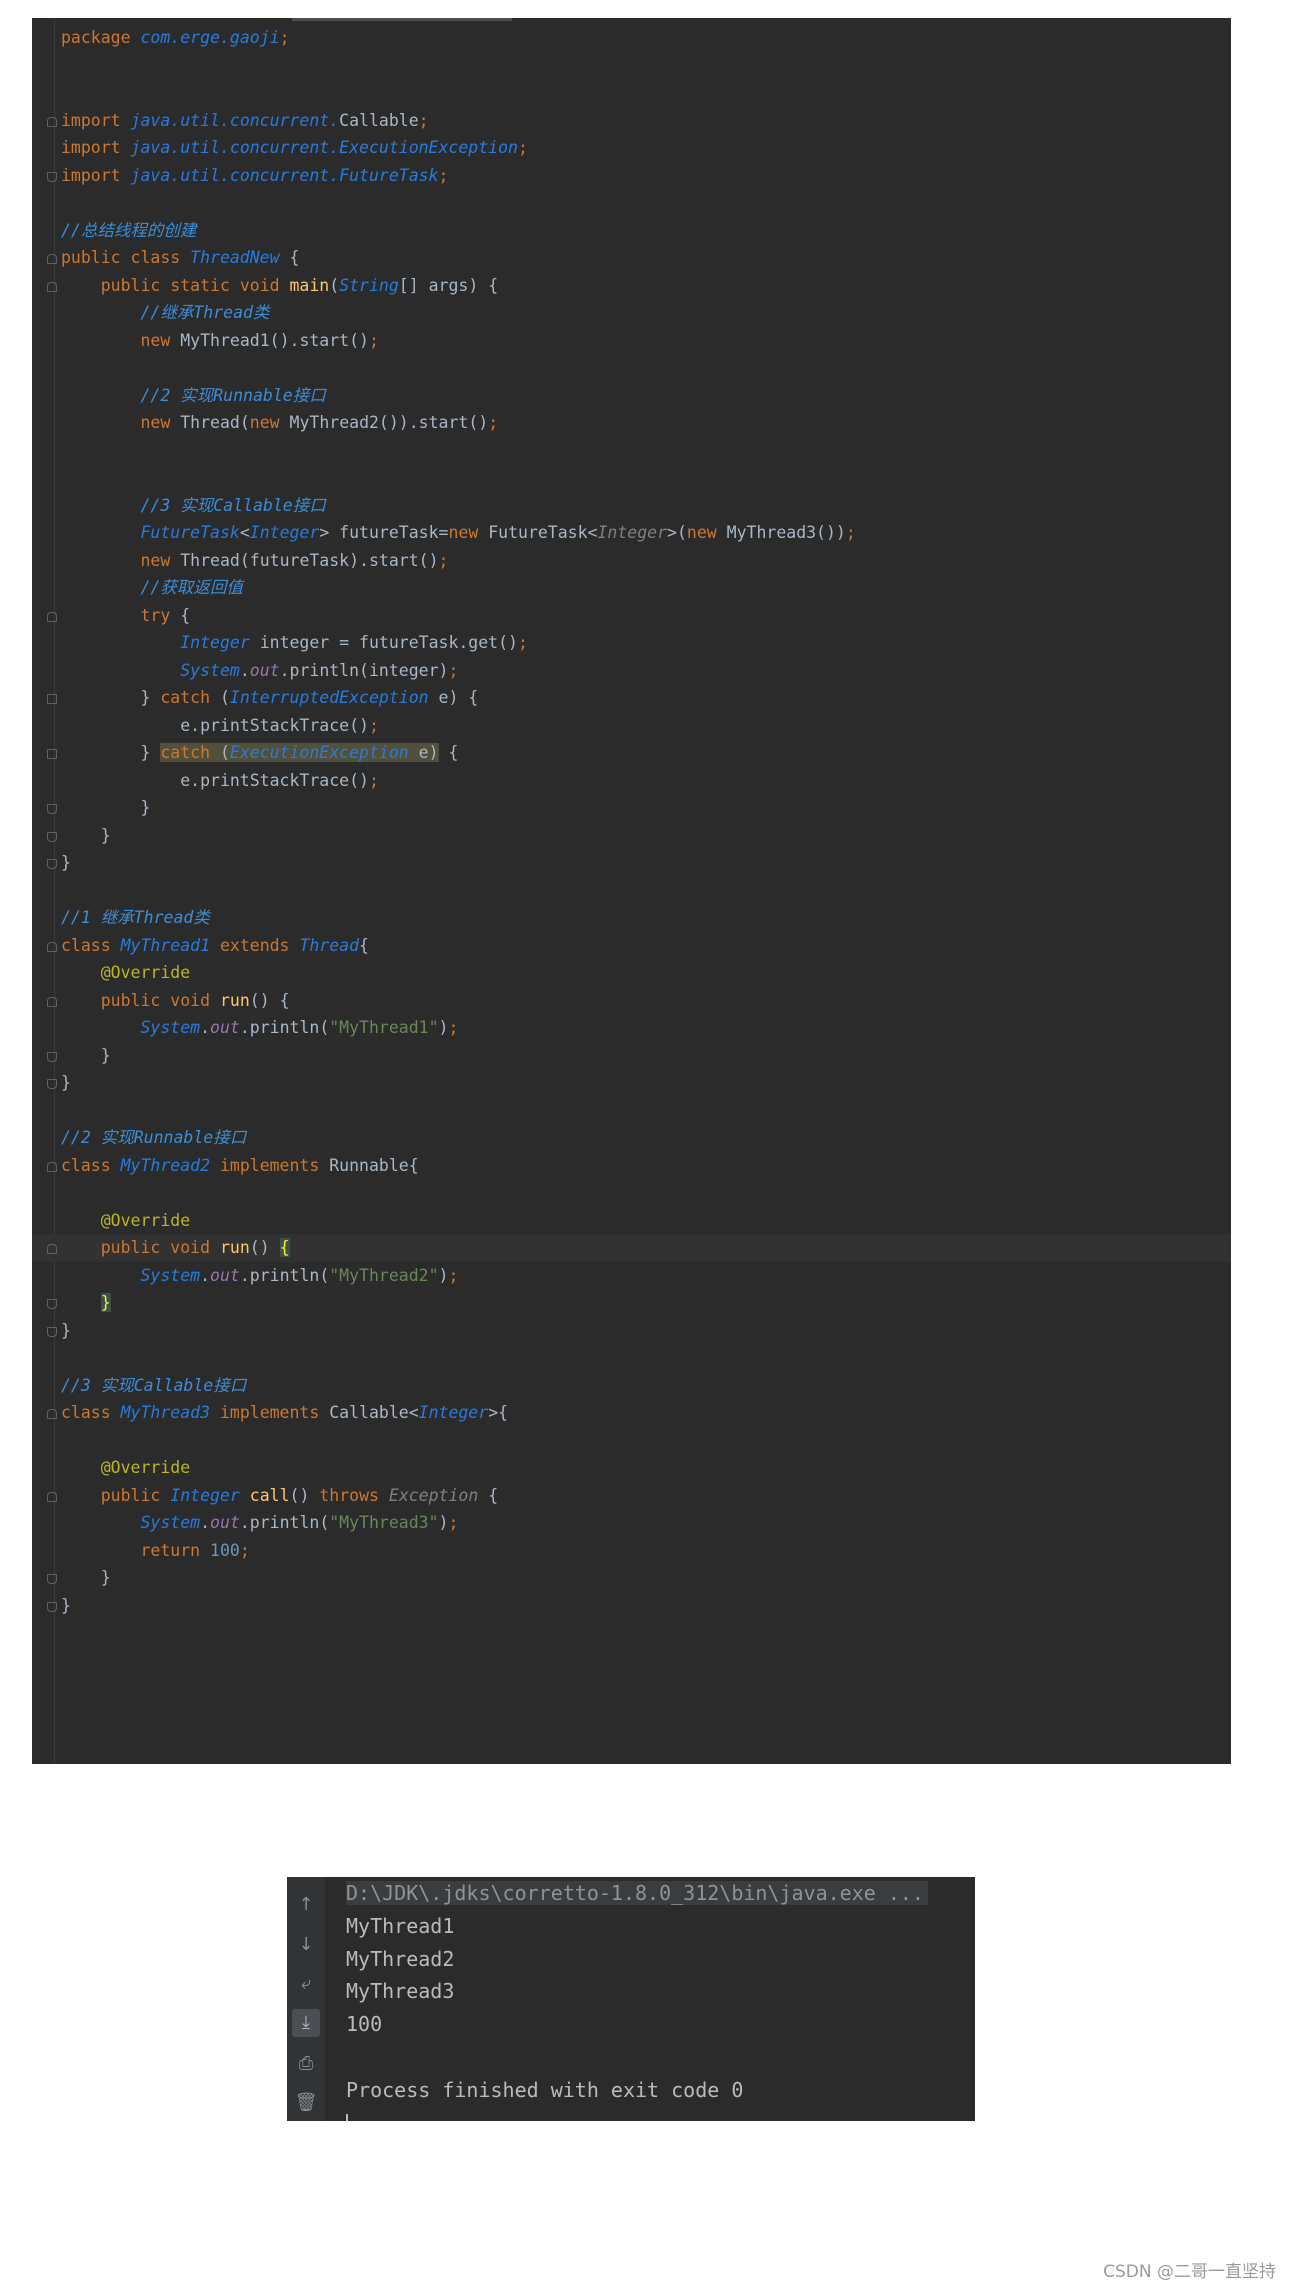 Image resolution: width=1289 pixels, height=2287 pixels. I want to click on code-line: new MyThread1().start();, so click(259, 340).